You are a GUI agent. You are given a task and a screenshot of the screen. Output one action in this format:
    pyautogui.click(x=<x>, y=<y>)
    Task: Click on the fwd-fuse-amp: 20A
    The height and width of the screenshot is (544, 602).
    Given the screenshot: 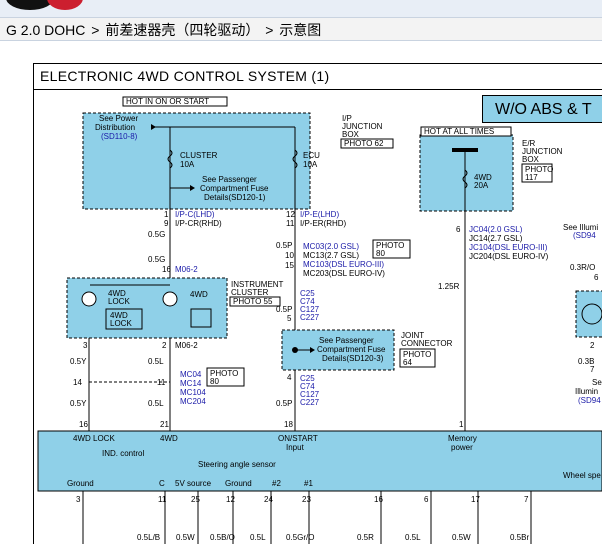 What is the action you would take?
    pyautogui.click(x=481, y=185)
    